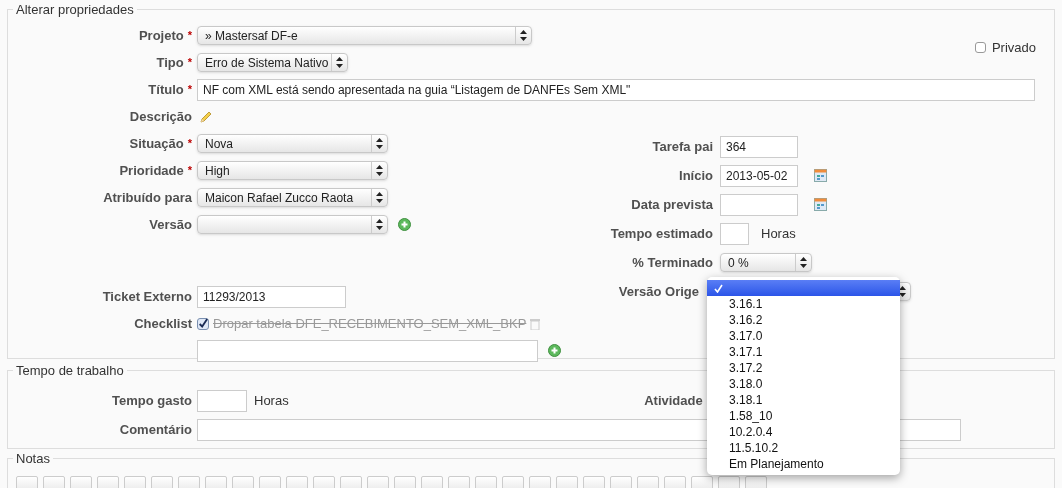 Image resolution: width=1062 pixels, height=488 pixels. What do you see at coordinates (156, 143) in the screenshot?
I see `field-label: Situação` at bounding box center [156, 143].